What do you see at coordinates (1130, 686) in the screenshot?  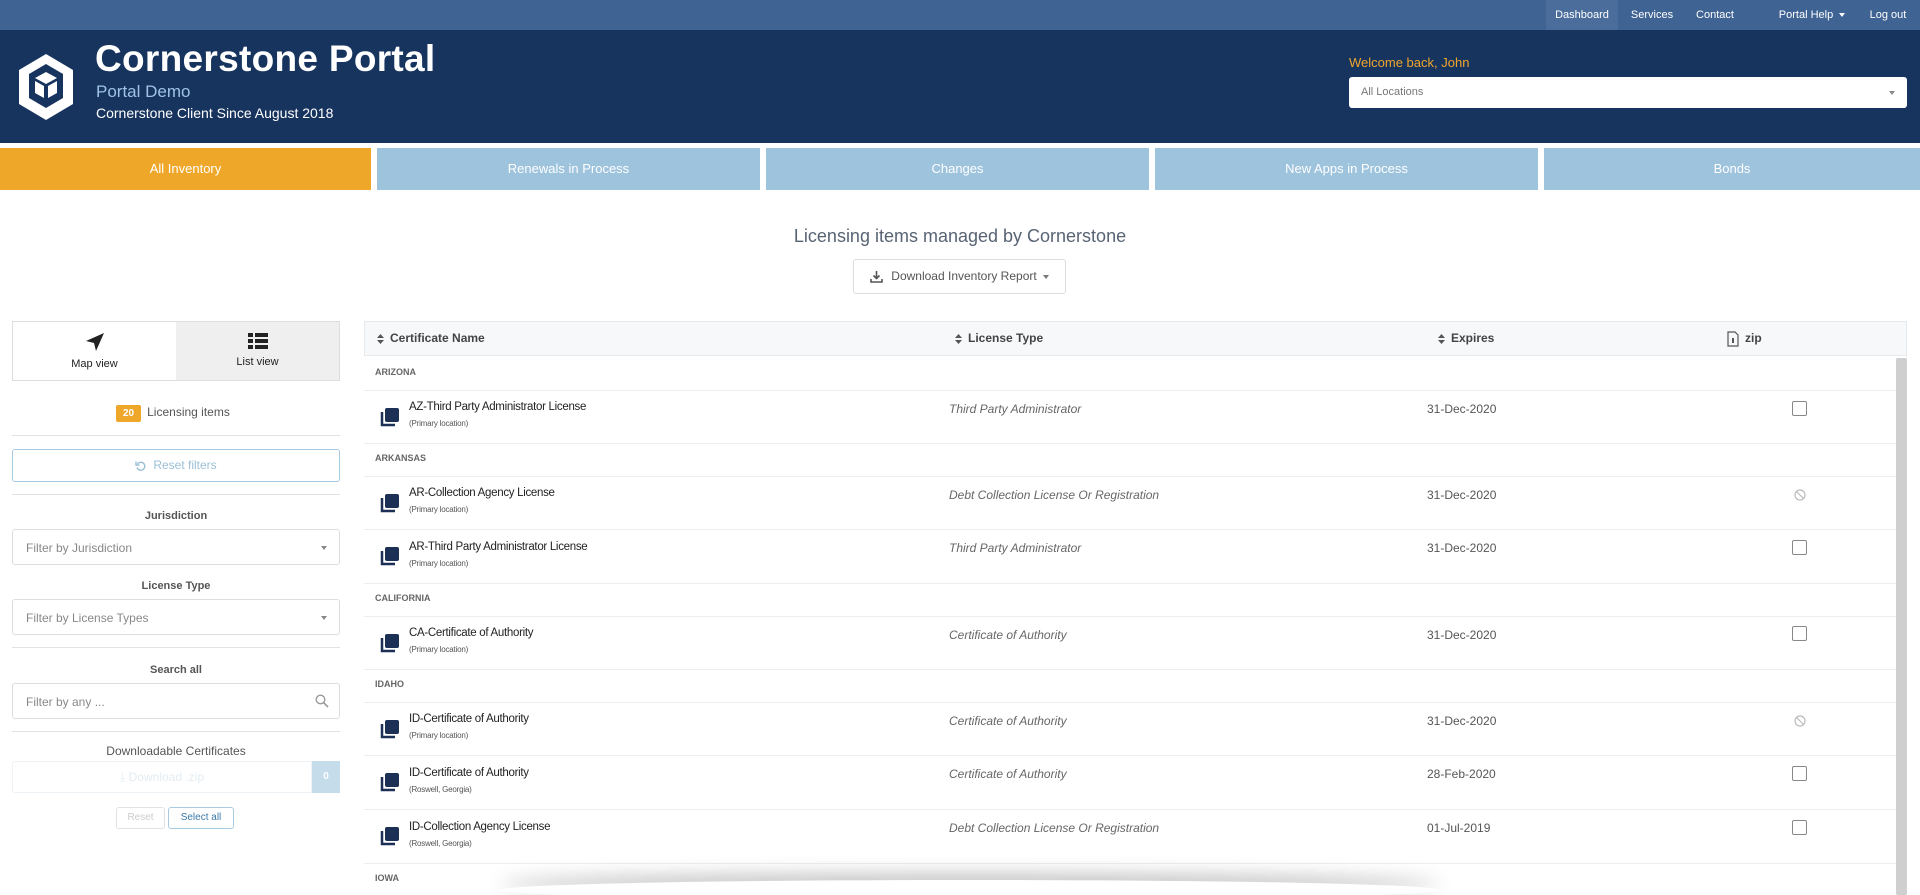 I see `group-header-idaho: IDAHO` at bounding box center [1130, 686].